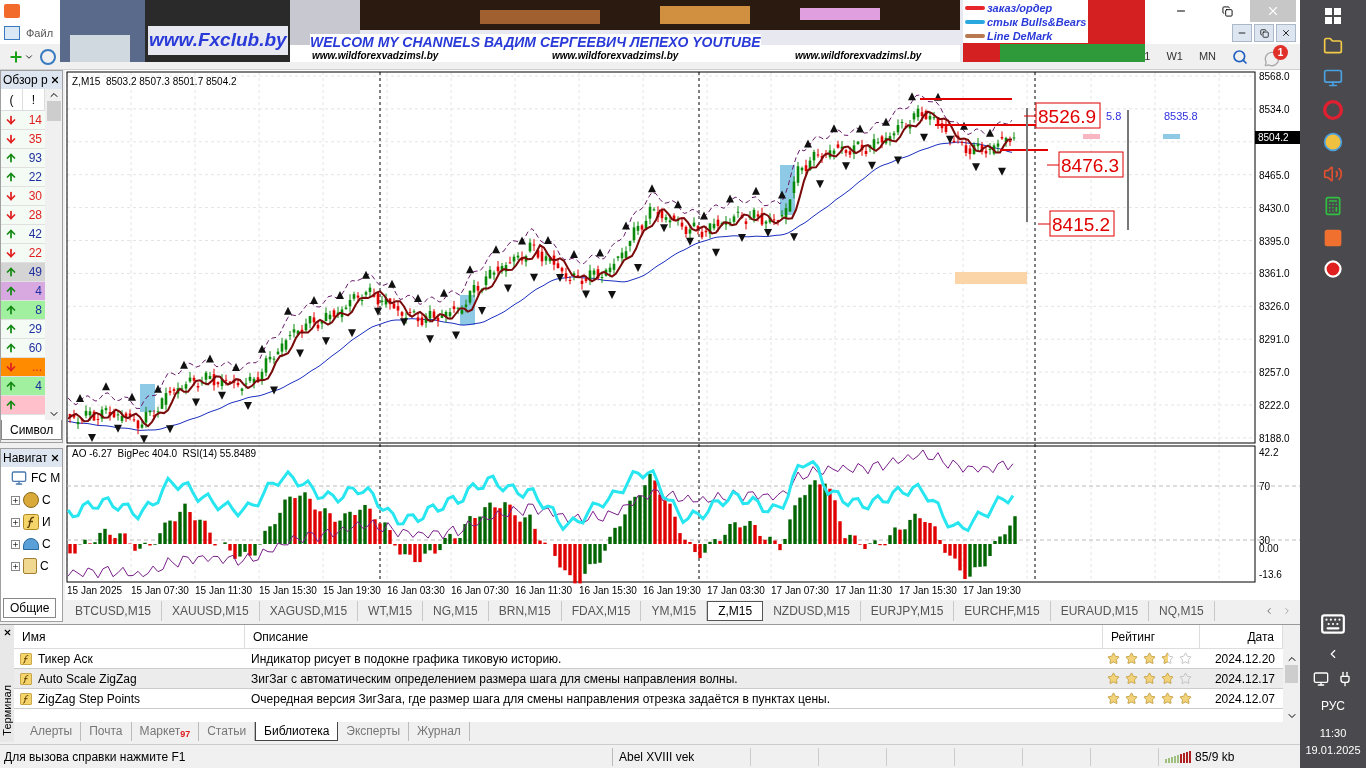 The height and width of the screenshot is (768, 1366). I want to click on symbol-row: 35, so click(23, 139).